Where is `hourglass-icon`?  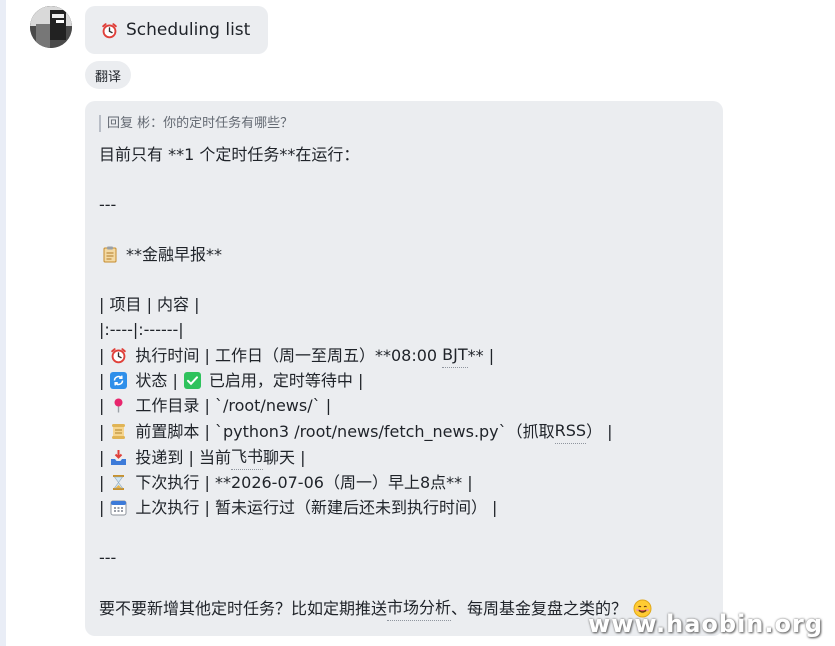
hourglass-icon is located at coordinates (118, 482).